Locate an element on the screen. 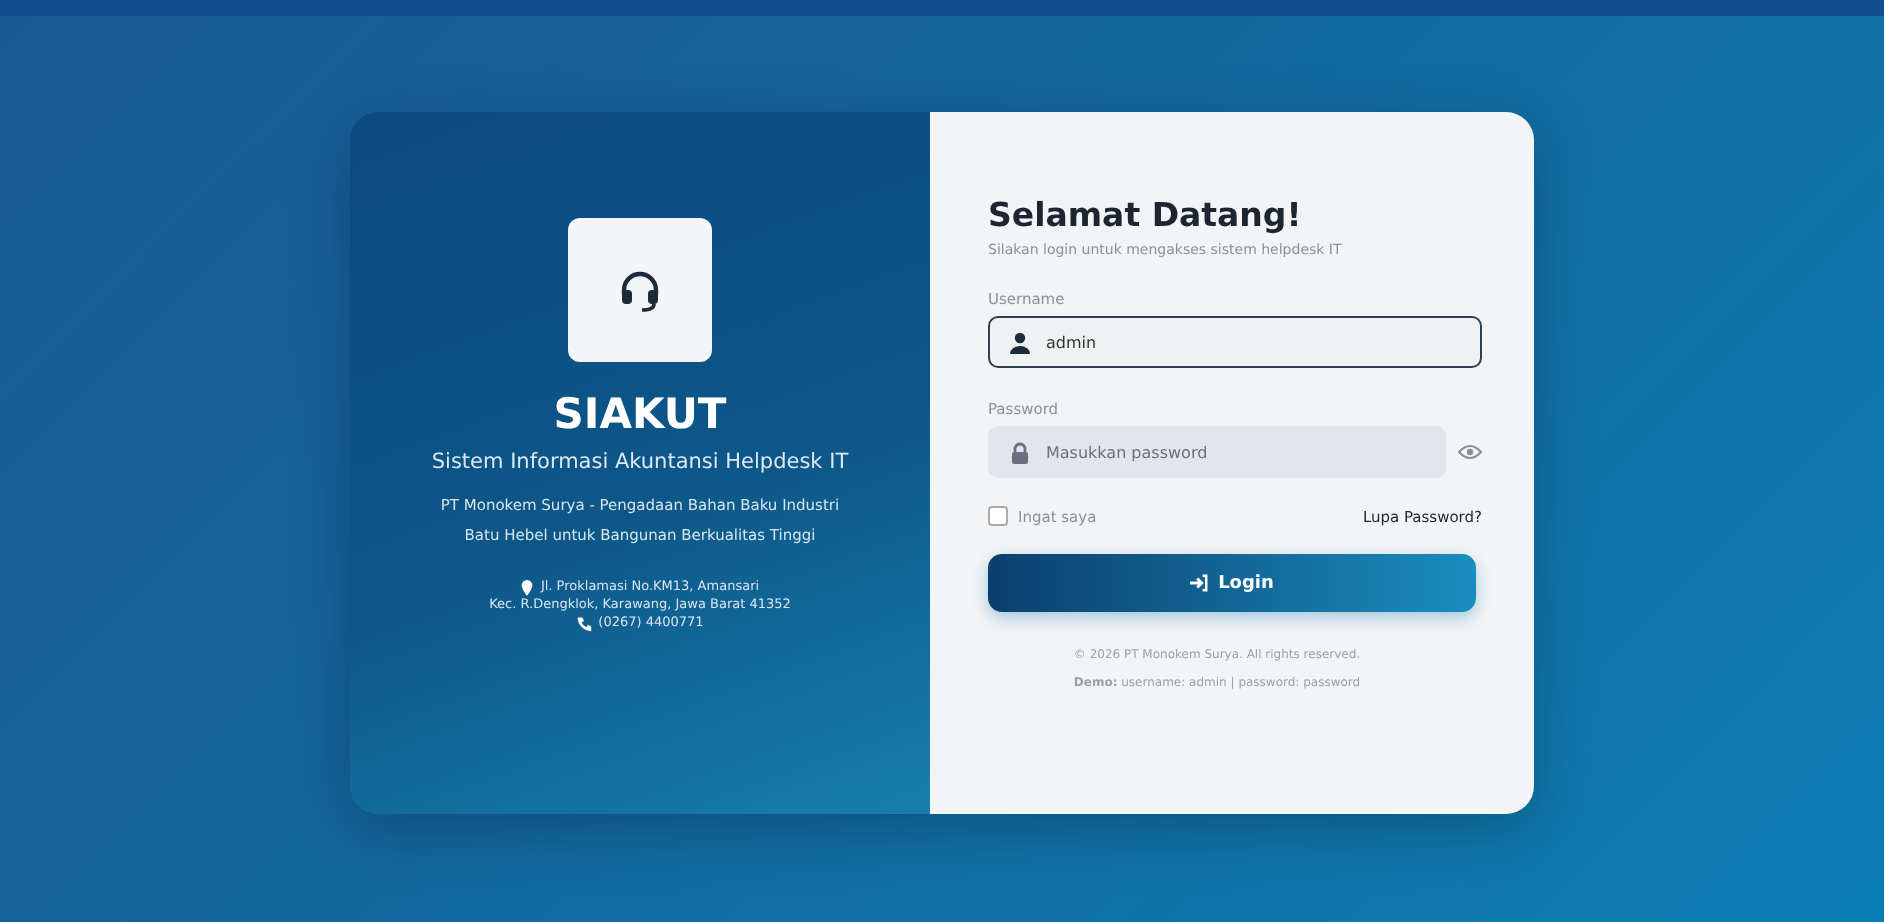  app-title: SIAKUT is located at coordinates (640, 414).